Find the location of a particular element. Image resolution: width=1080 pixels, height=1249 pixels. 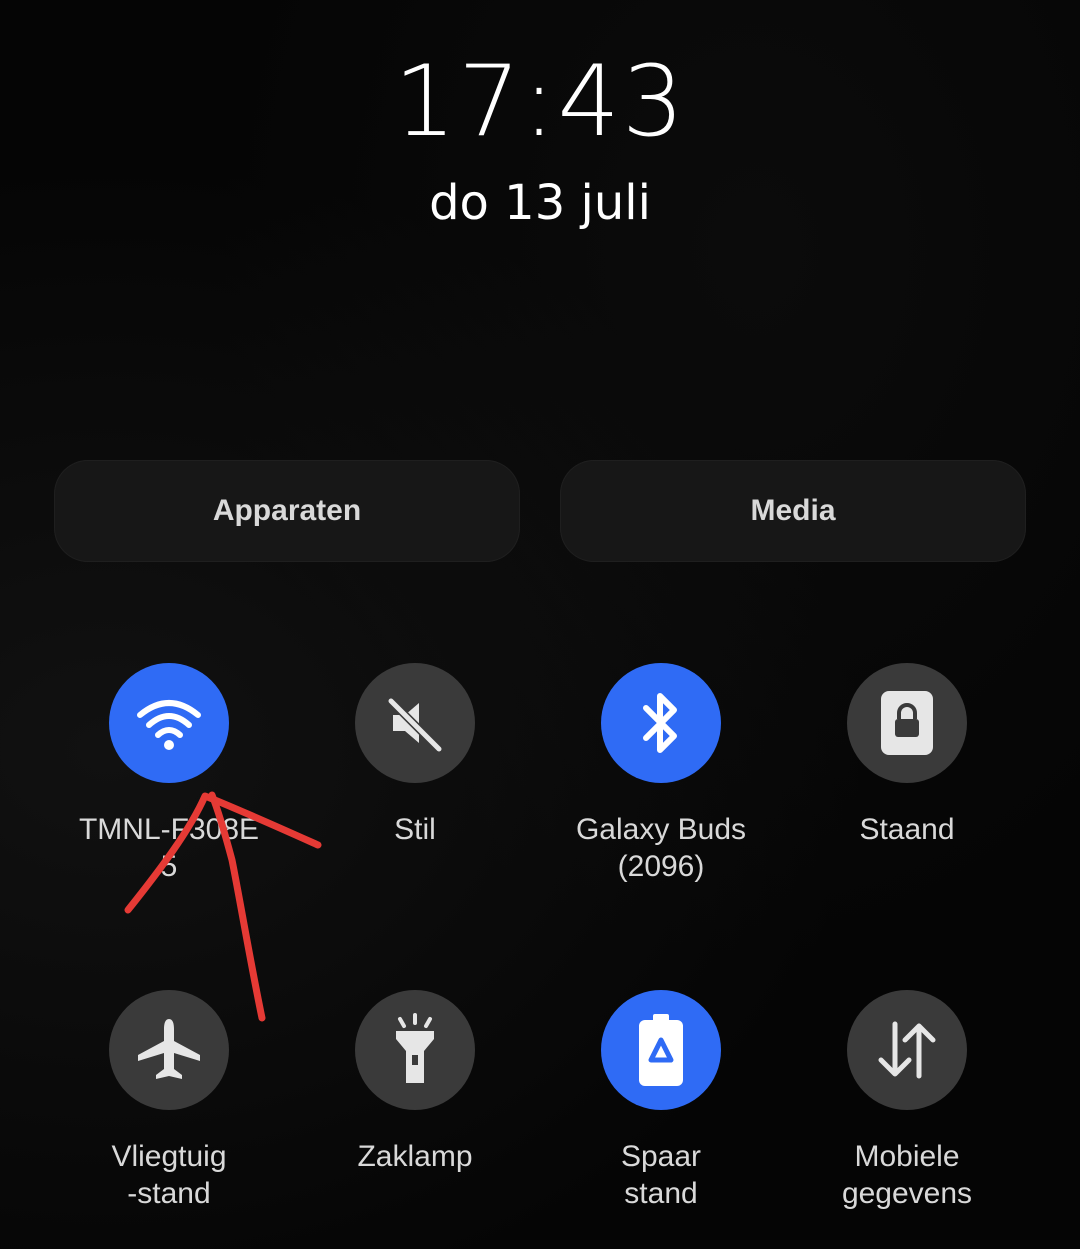

mobile-data-toggle is located at coordinates (907, 1050).